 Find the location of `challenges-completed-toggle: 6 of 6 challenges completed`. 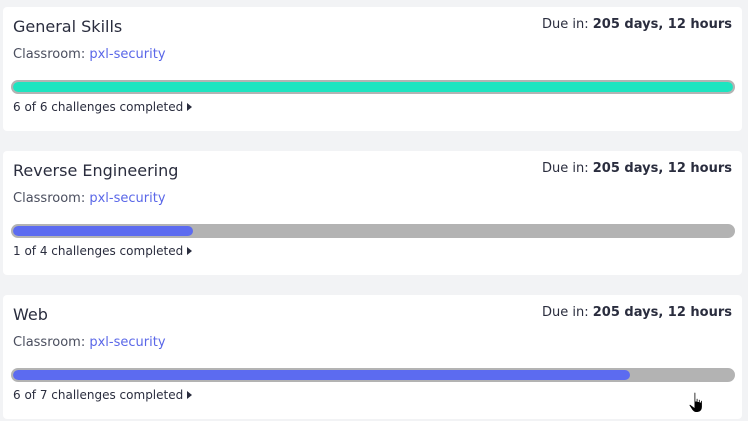

challenges-completed-toggle: 6 of 6 challenges completed is located at coordinates (103, 107).